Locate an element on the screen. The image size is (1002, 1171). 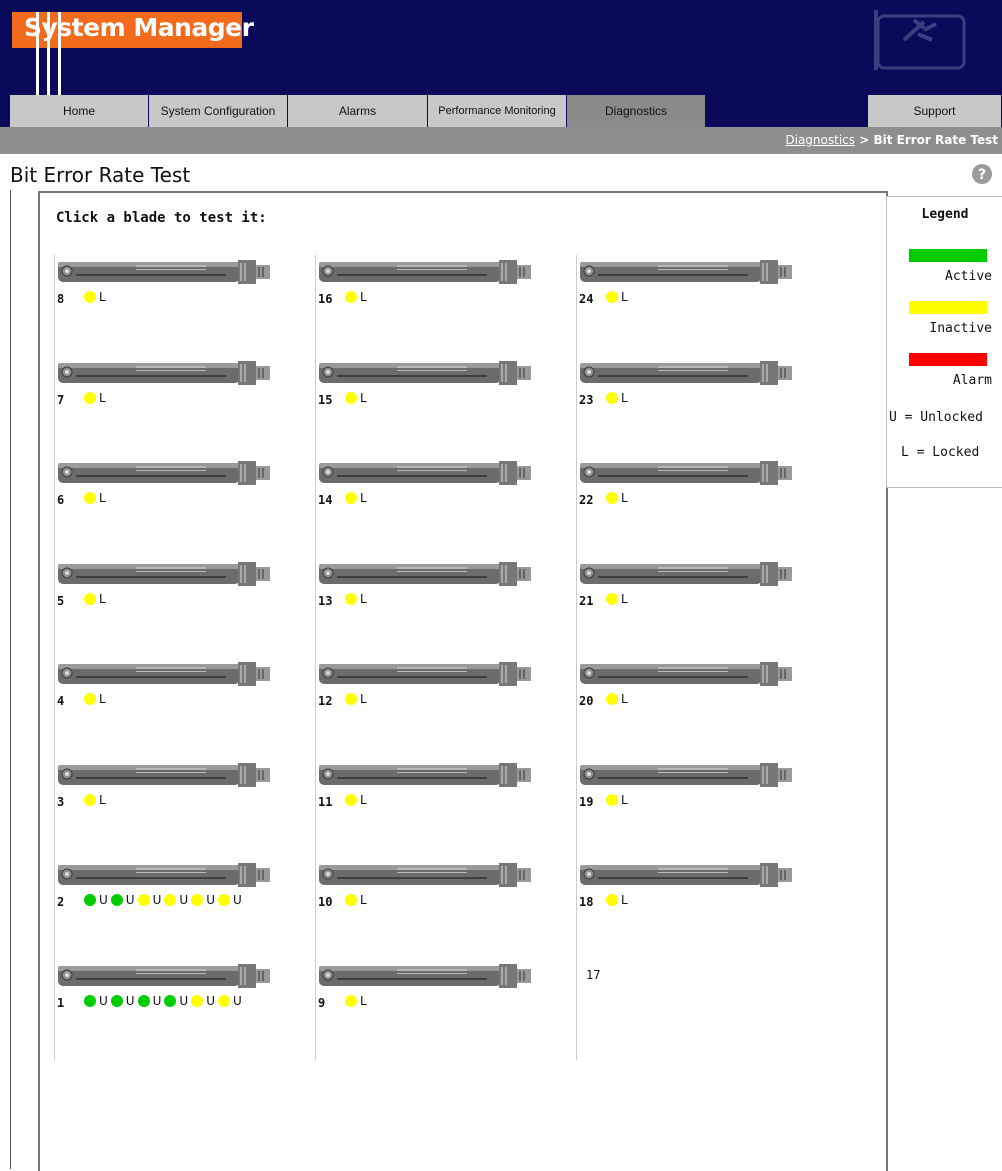
tab-support: Support is located at coordinates (935, 111).